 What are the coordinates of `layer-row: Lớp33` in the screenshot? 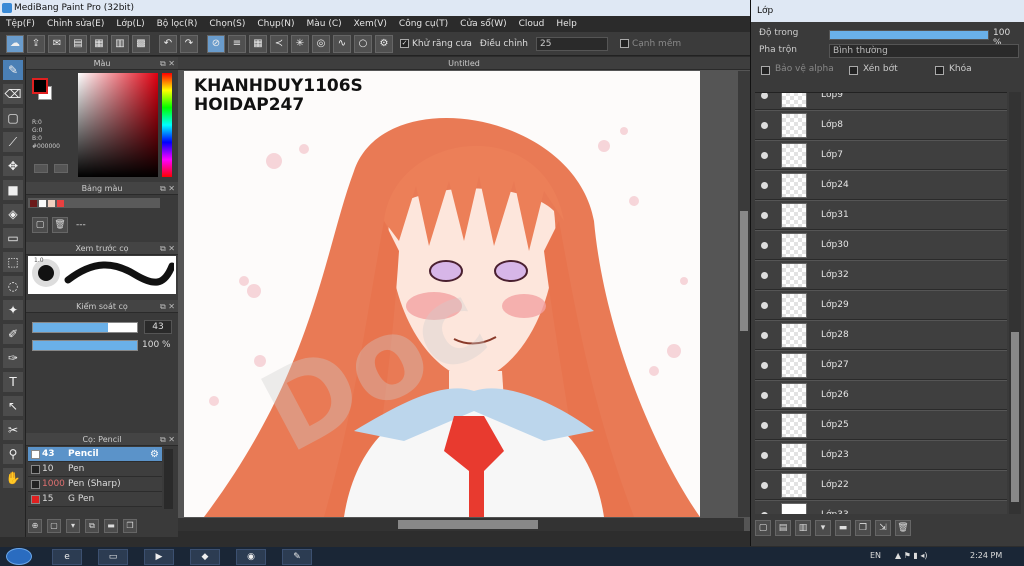 It's located at (881, 507).